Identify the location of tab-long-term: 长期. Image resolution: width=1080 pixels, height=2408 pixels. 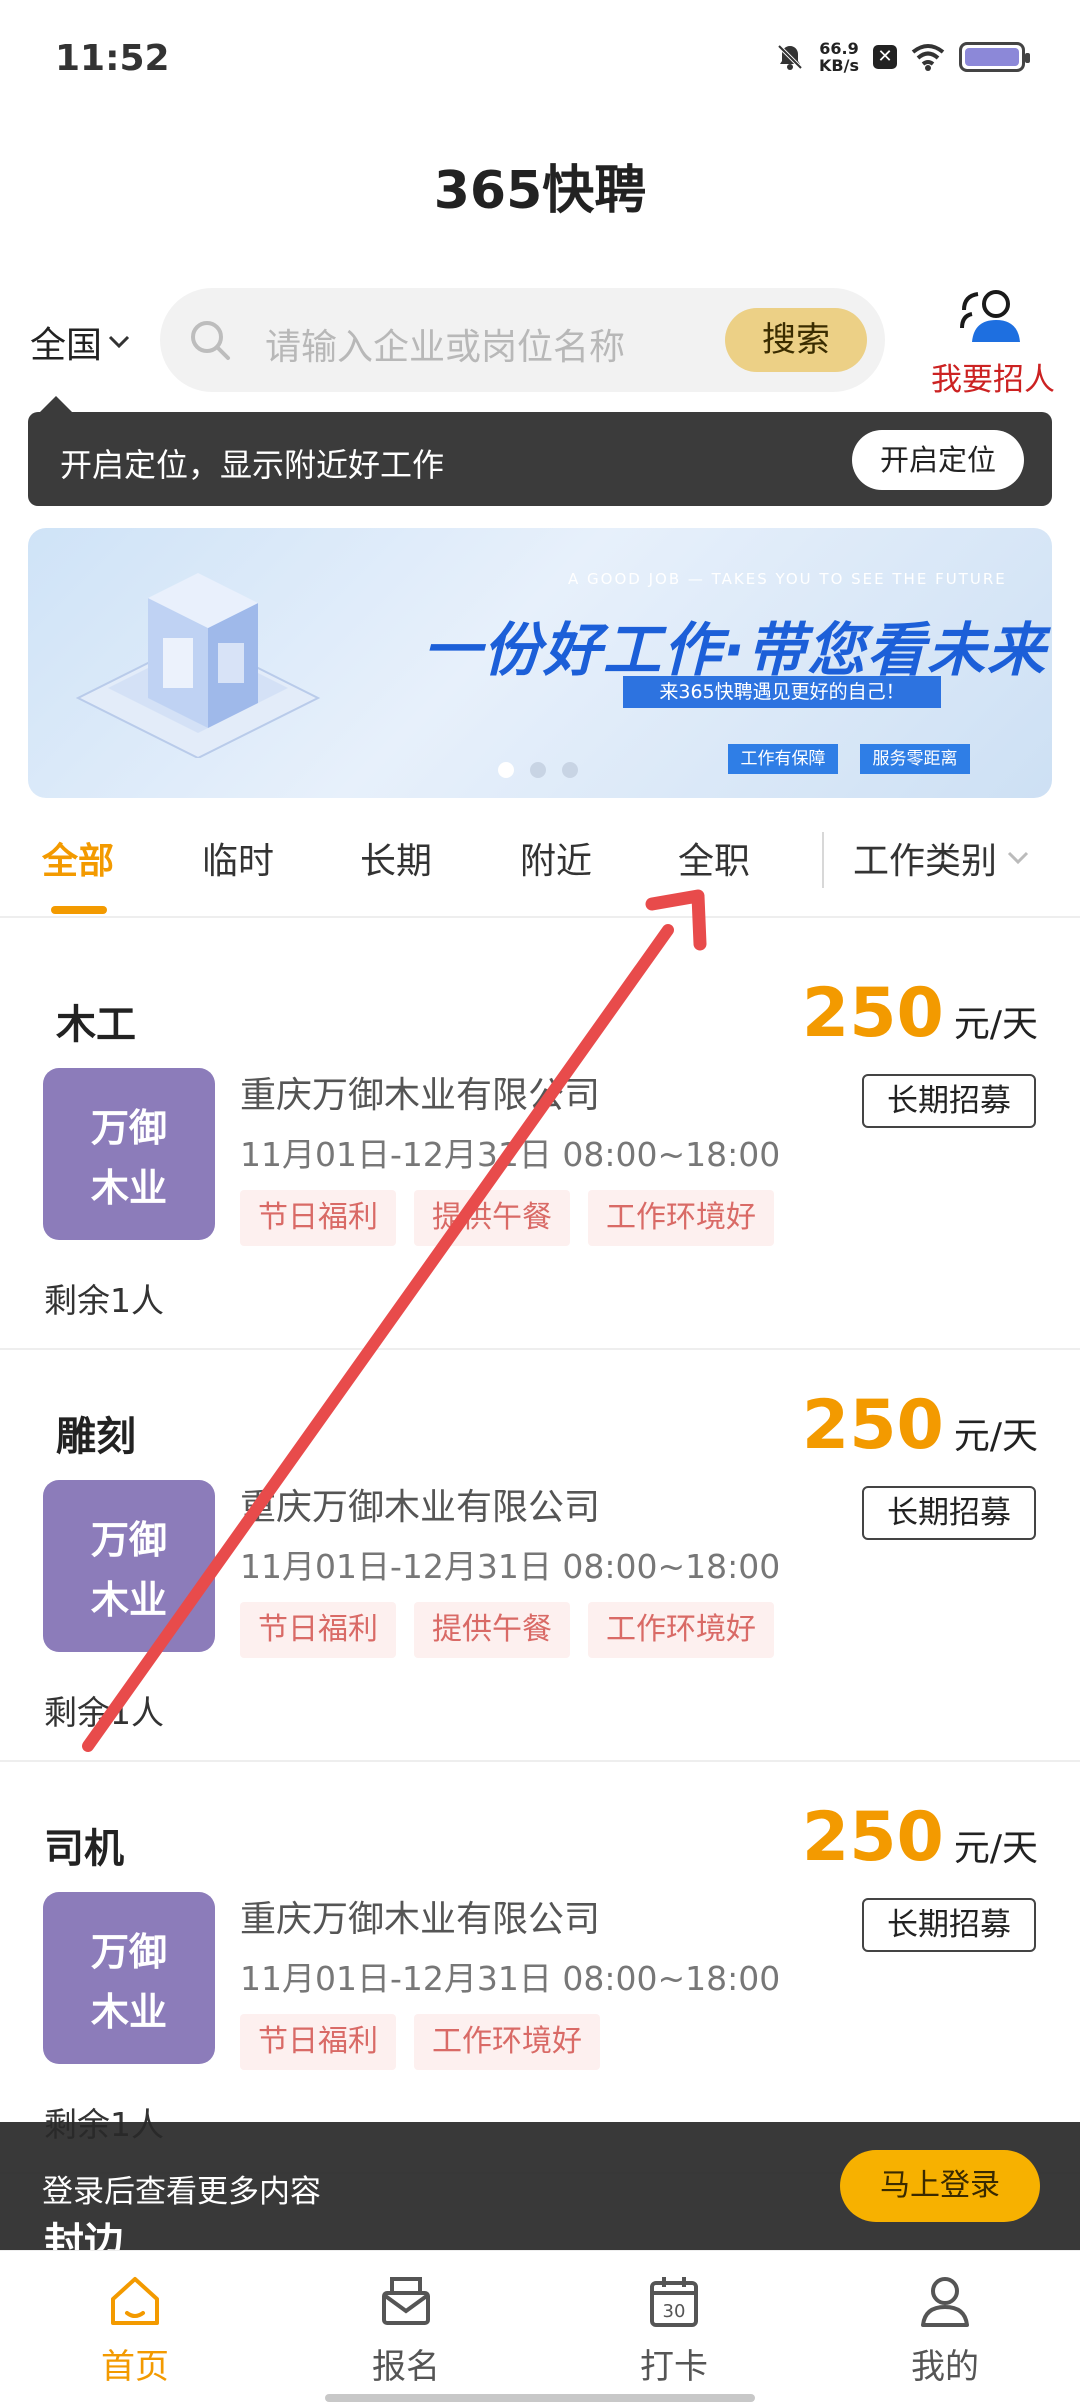
(396, 858).